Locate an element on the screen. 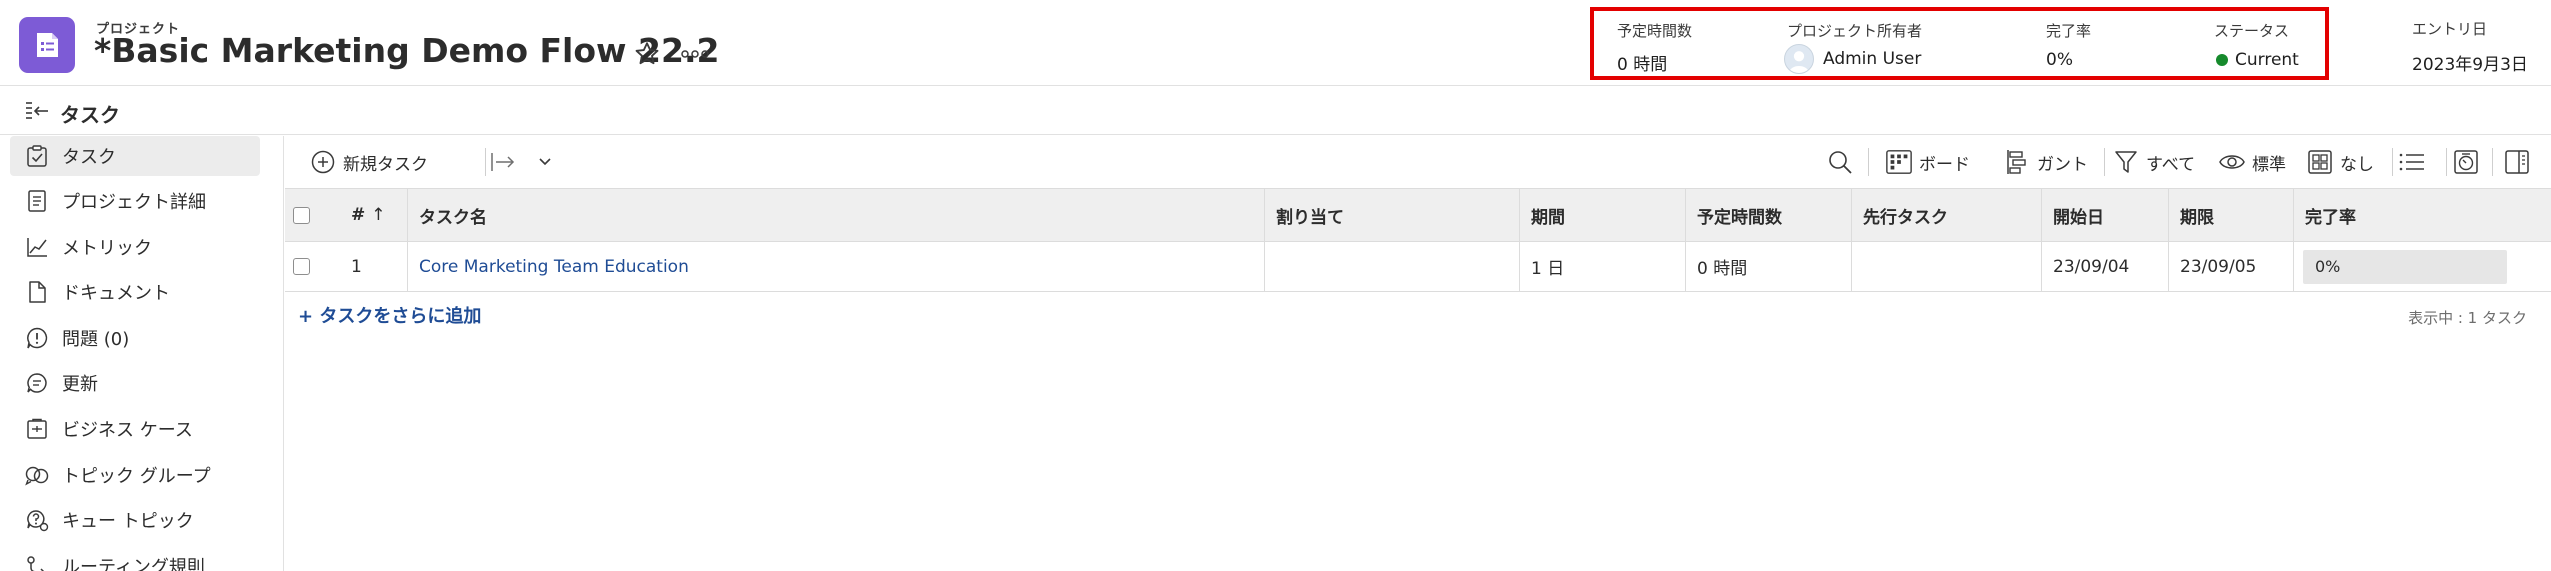  search-icon is located at coordinates (1840, 162).